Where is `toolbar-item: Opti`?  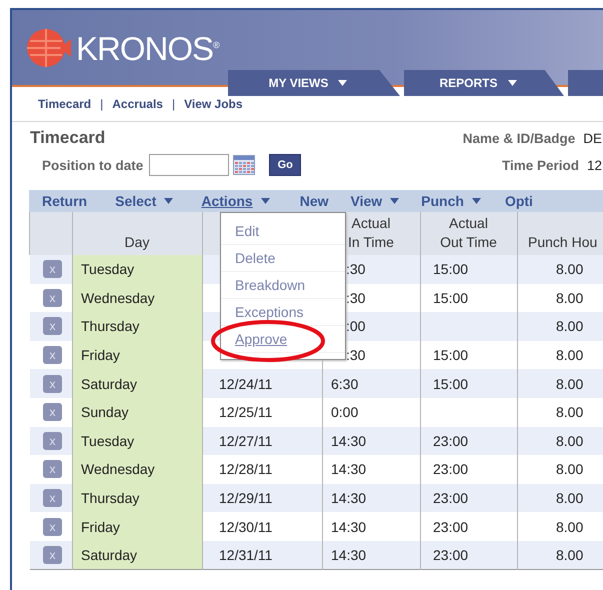 toolbar-item: Opti is located at coordinates (518, 201).